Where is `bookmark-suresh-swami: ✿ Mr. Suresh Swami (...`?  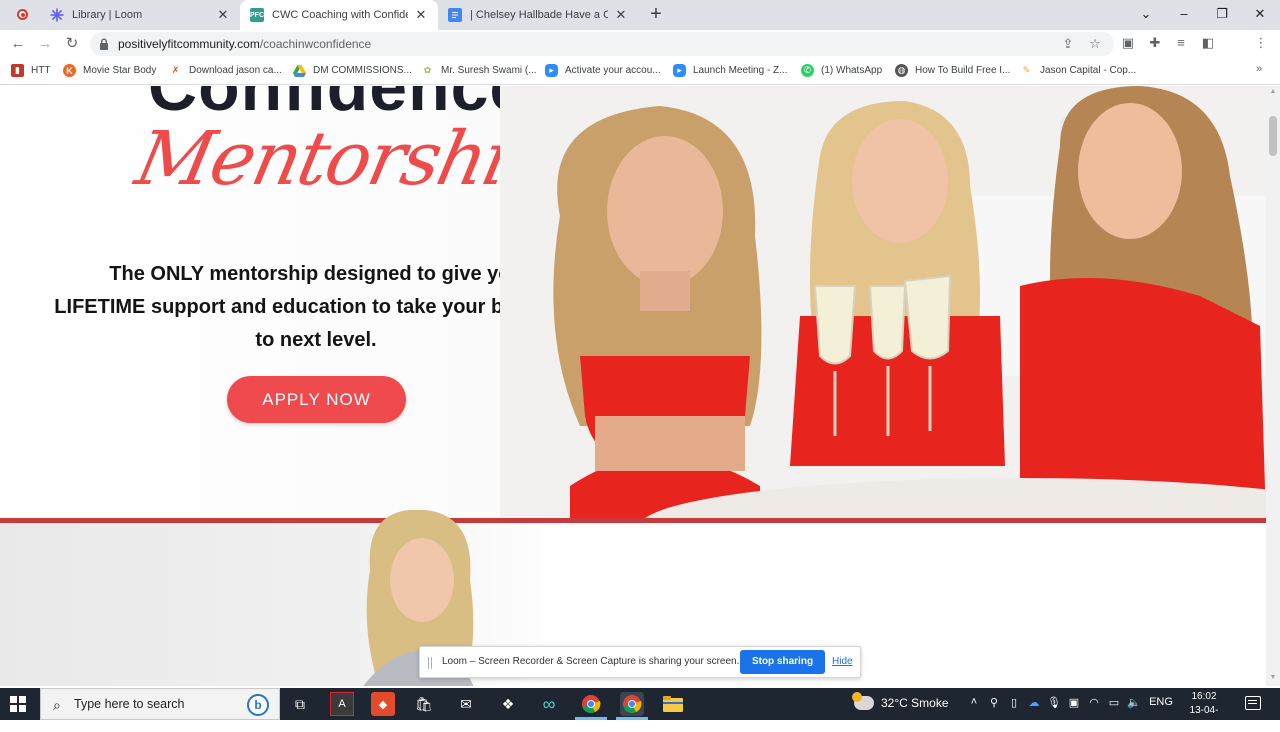 bookmark-suresh-swami: ✿ Mr. Suresh Swami (... is located at coordinates (479, 70).